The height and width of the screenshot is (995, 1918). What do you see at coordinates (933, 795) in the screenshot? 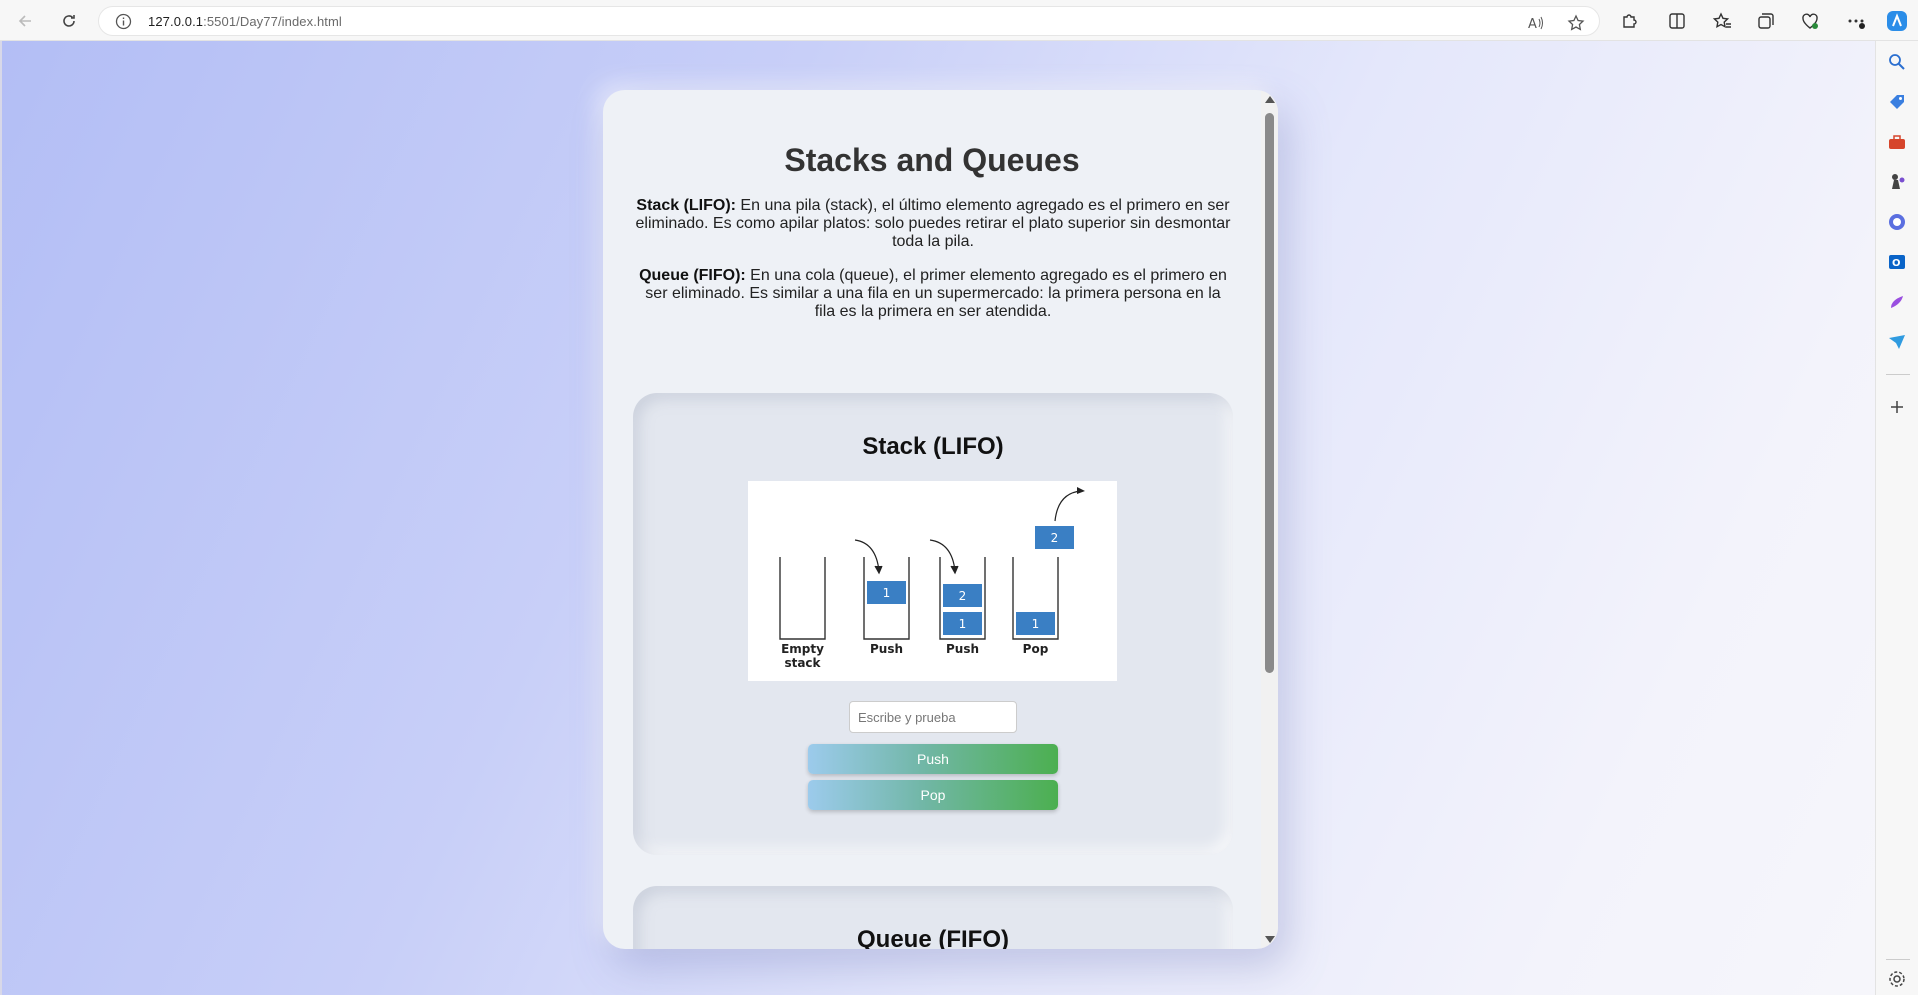
I see `pop-button: Pop` at bounding box center [933, 795].